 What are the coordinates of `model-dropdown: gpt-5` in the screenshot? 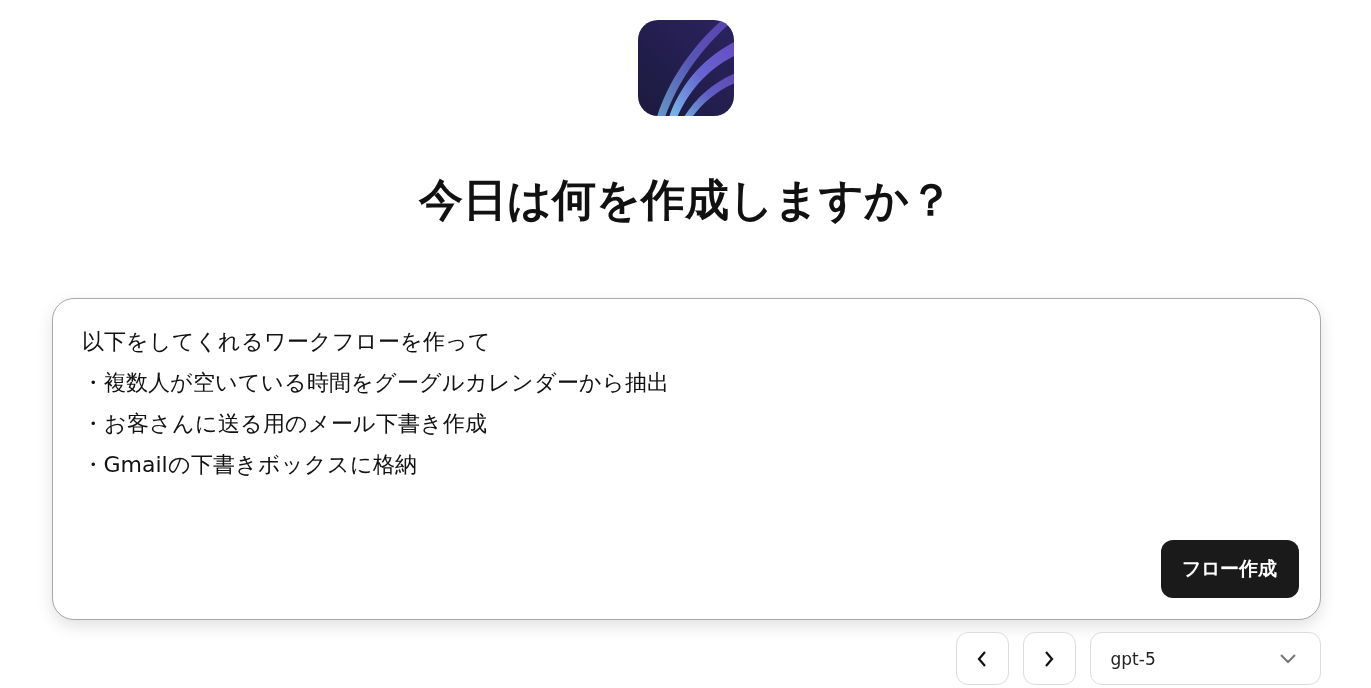 It's located at (1205, 658).